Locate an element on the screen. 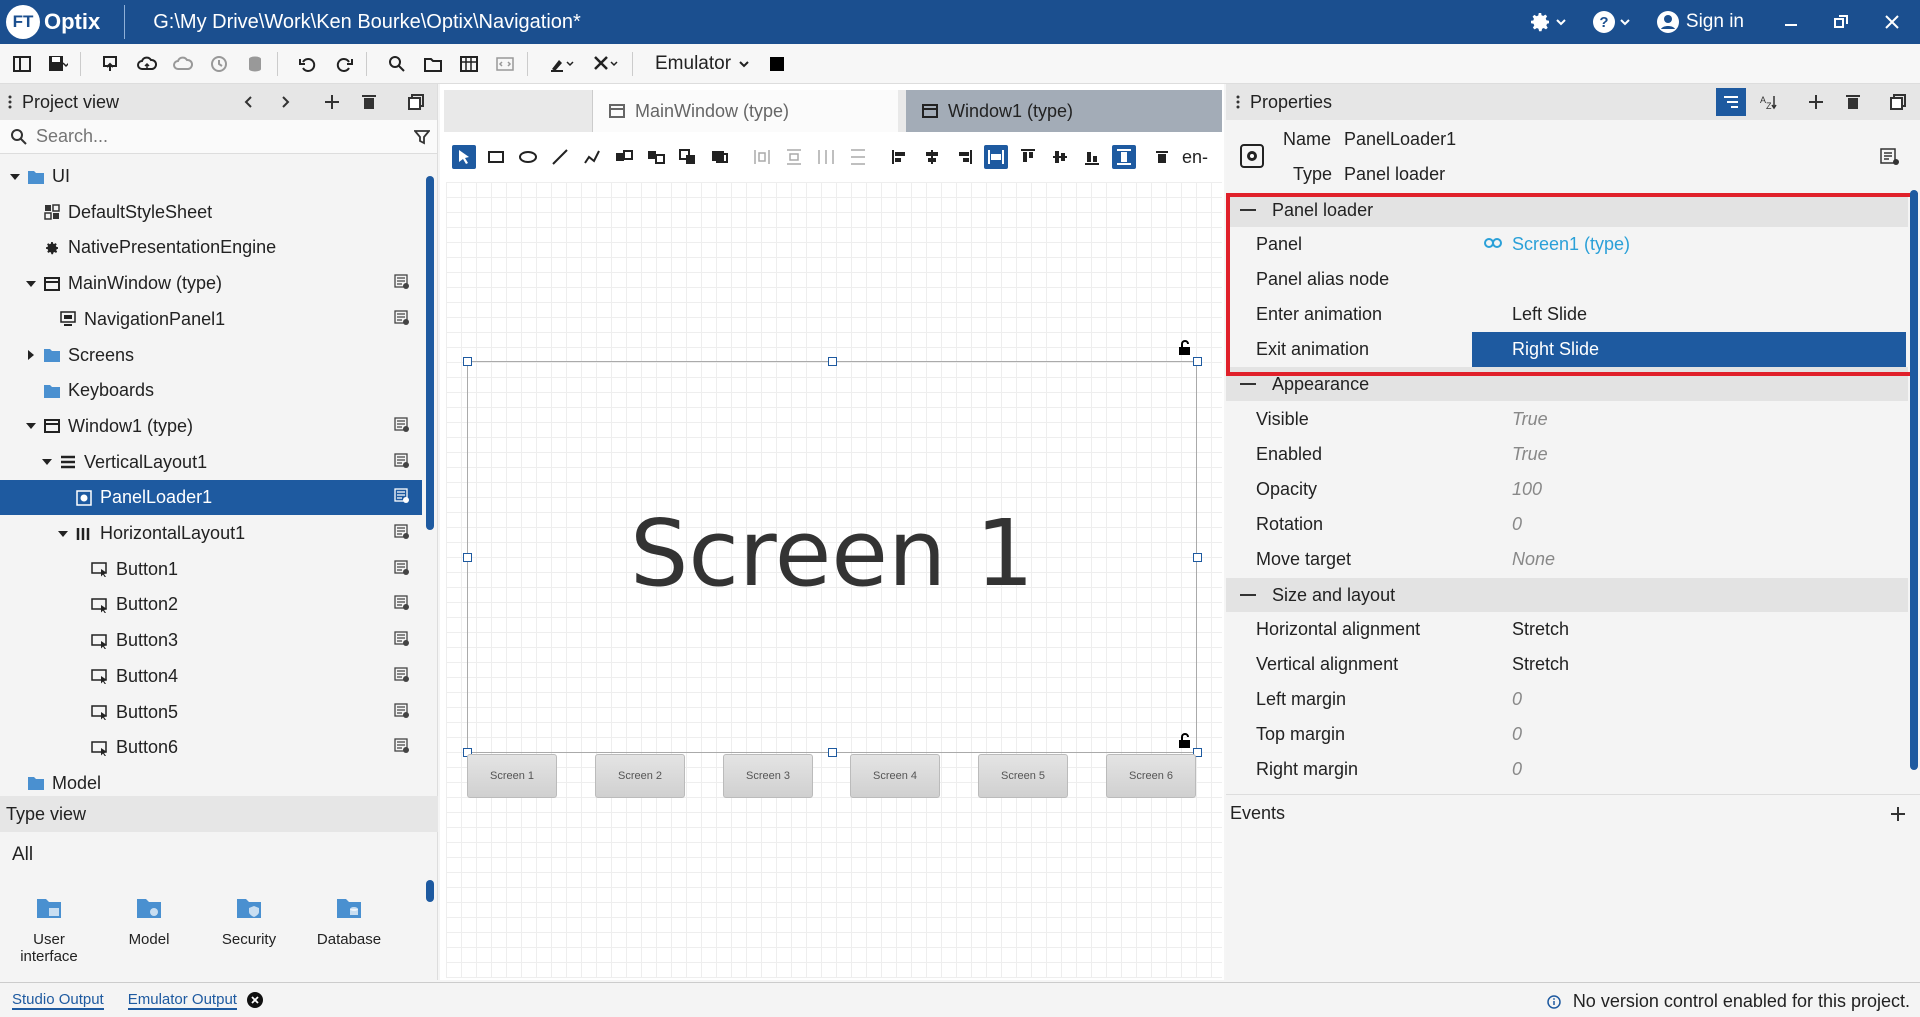 The height and width of the screenshot is (1017, 1920). tree-item-button3: Button3 is located at coordinates (211, 640).